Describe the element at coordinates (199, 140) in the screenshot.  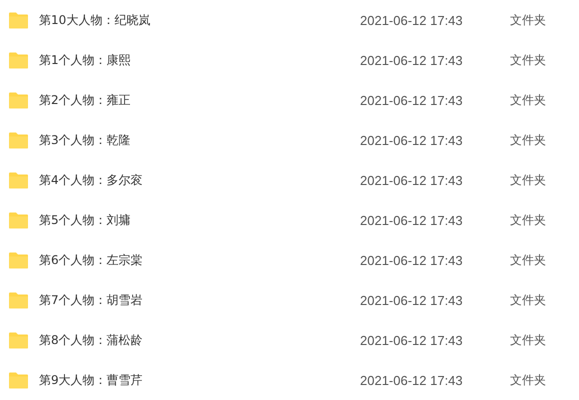
I see `folder-name: 第3个人物：乾隆` at that location.